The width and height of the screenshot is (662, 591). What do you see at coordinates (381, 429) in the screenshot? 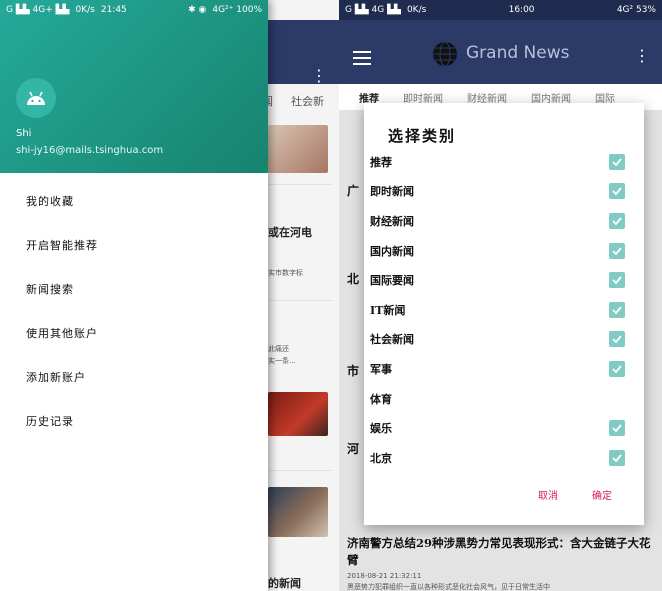
I see `category-label: 娱乐` at bounding box center [381, 429].